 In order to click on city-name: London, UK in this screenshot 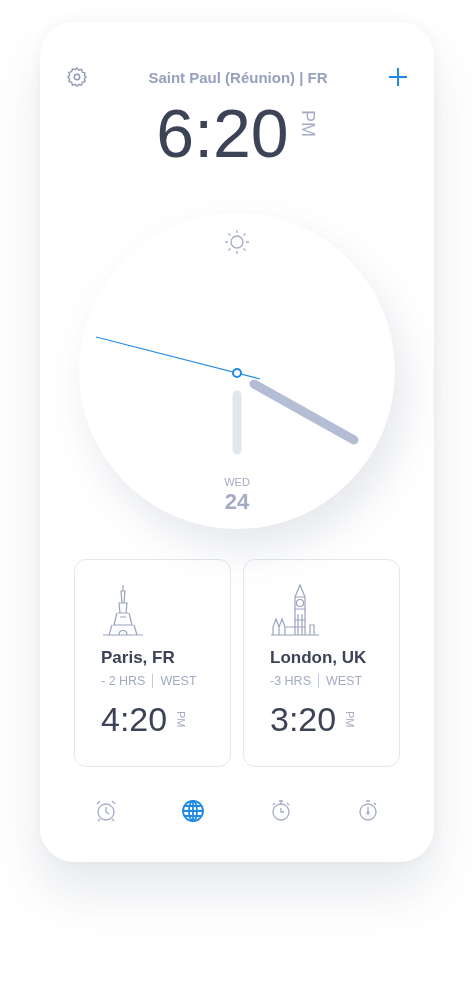, I will do `click(318, 657)`.